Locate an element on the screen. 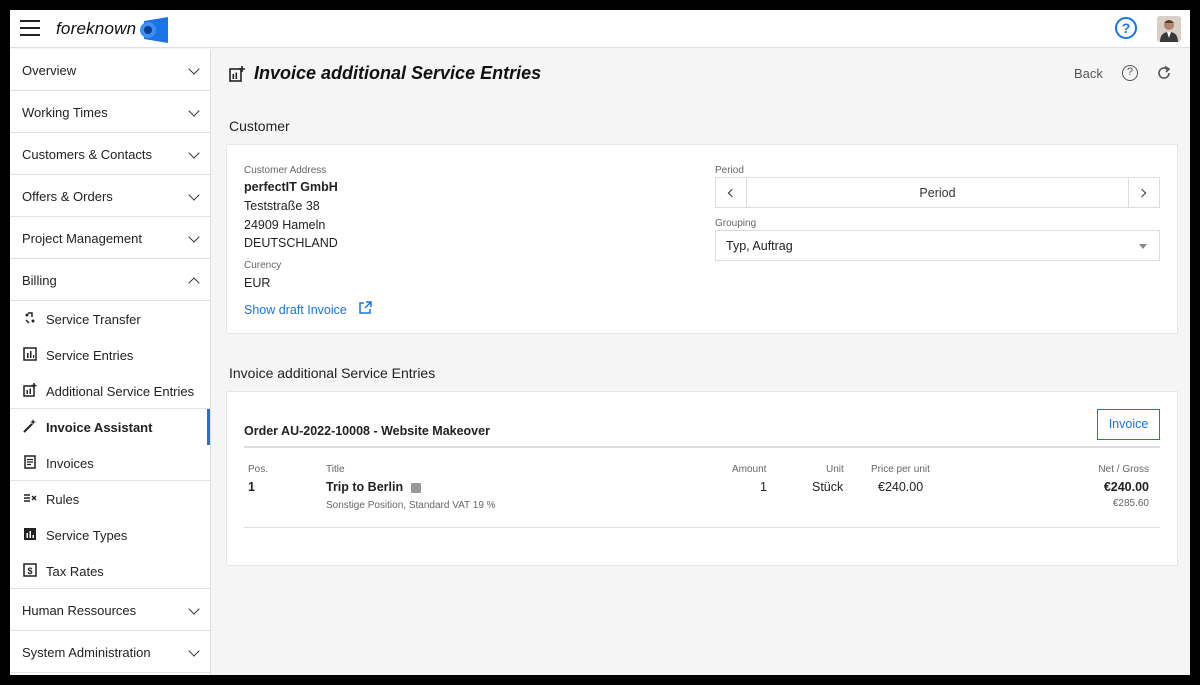 This screenshot has width=1200, height=685. nav-group-label: Working Times is located at coordinates (65, 112).